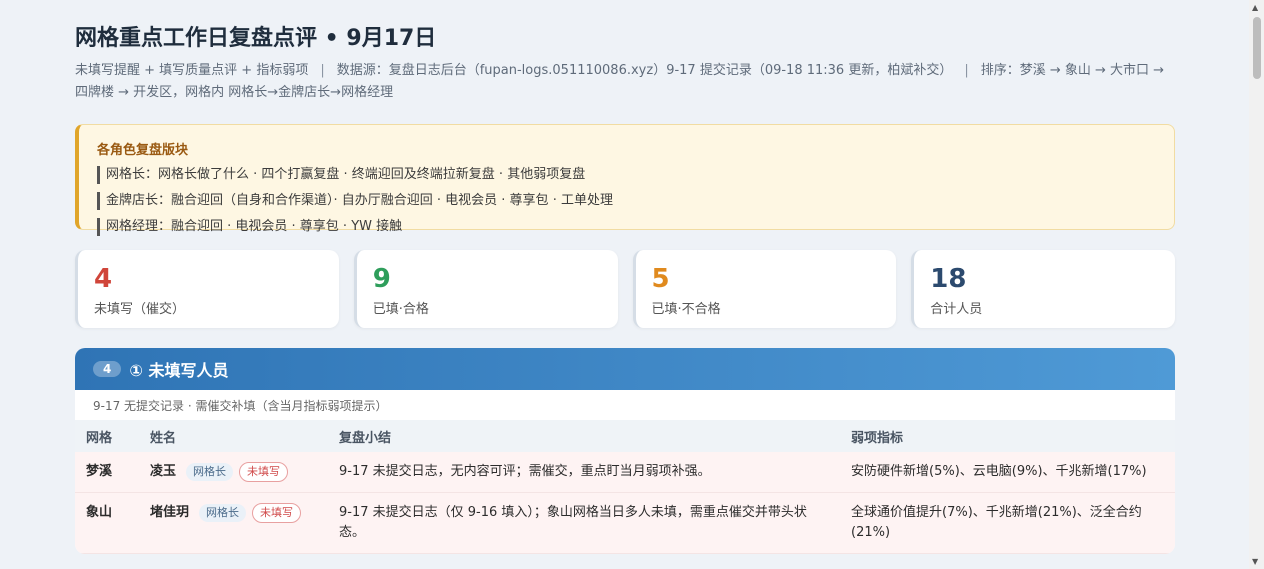 This screenshot has height=569, width=1264. I want to click on person-name: 凌玉, so click(163, 471).